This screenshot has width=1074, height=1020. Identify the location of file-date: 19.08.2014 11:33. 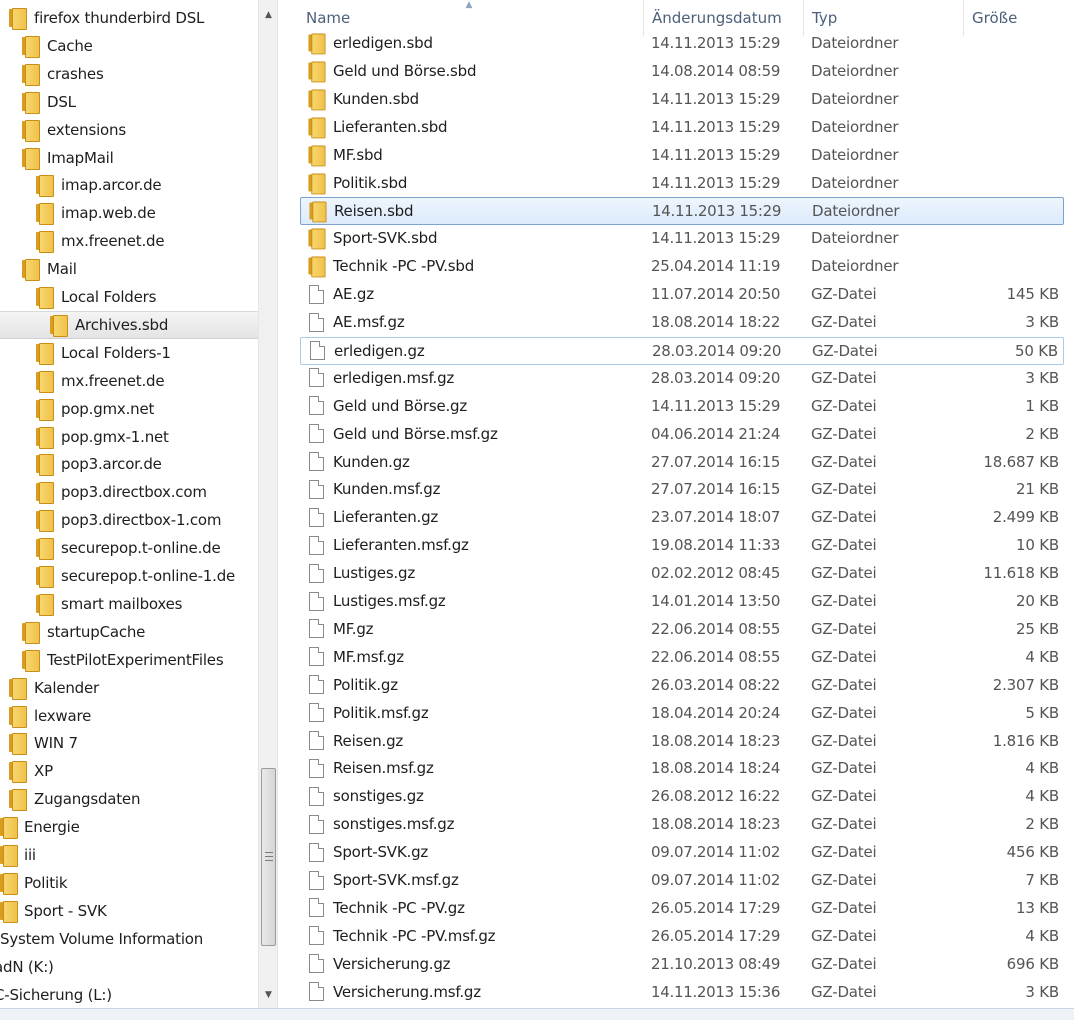
(716, 545).